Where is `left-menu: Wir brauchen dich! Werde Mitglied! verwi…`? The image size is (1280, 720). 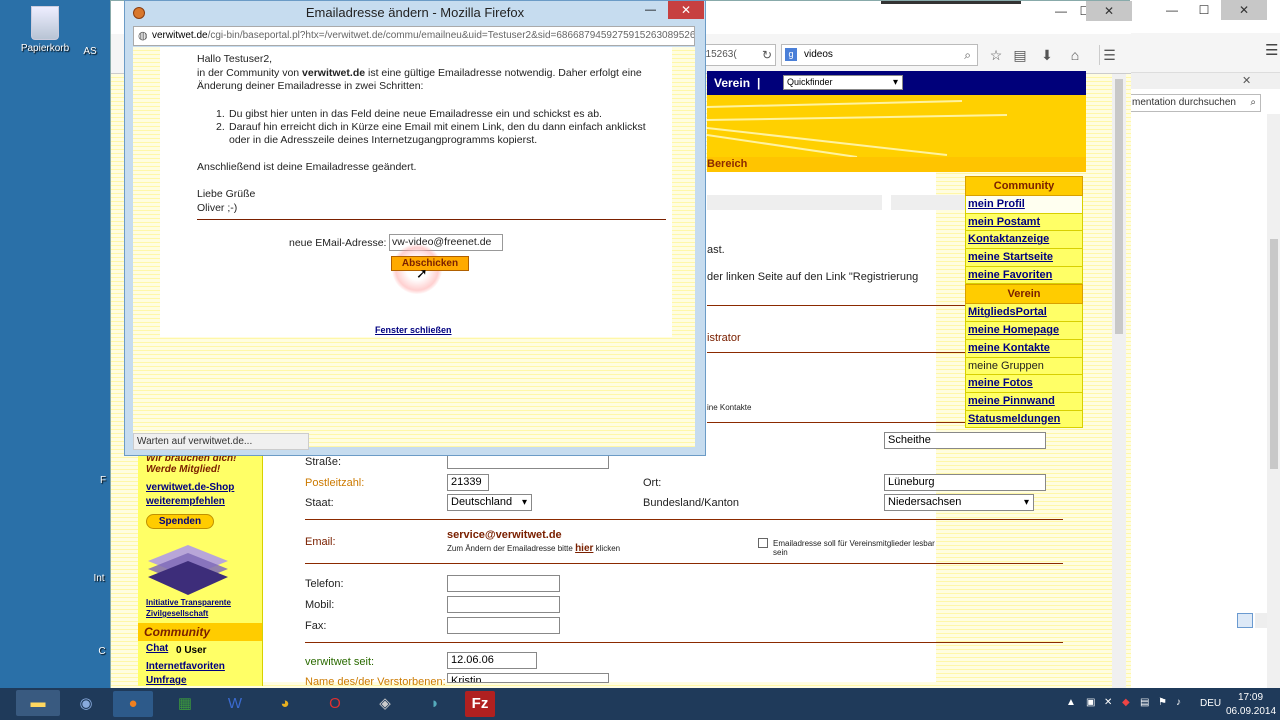 left-menu: Wir brauchen dich! Werde Mitglied! verwi… is located at coordinates (200, 568).